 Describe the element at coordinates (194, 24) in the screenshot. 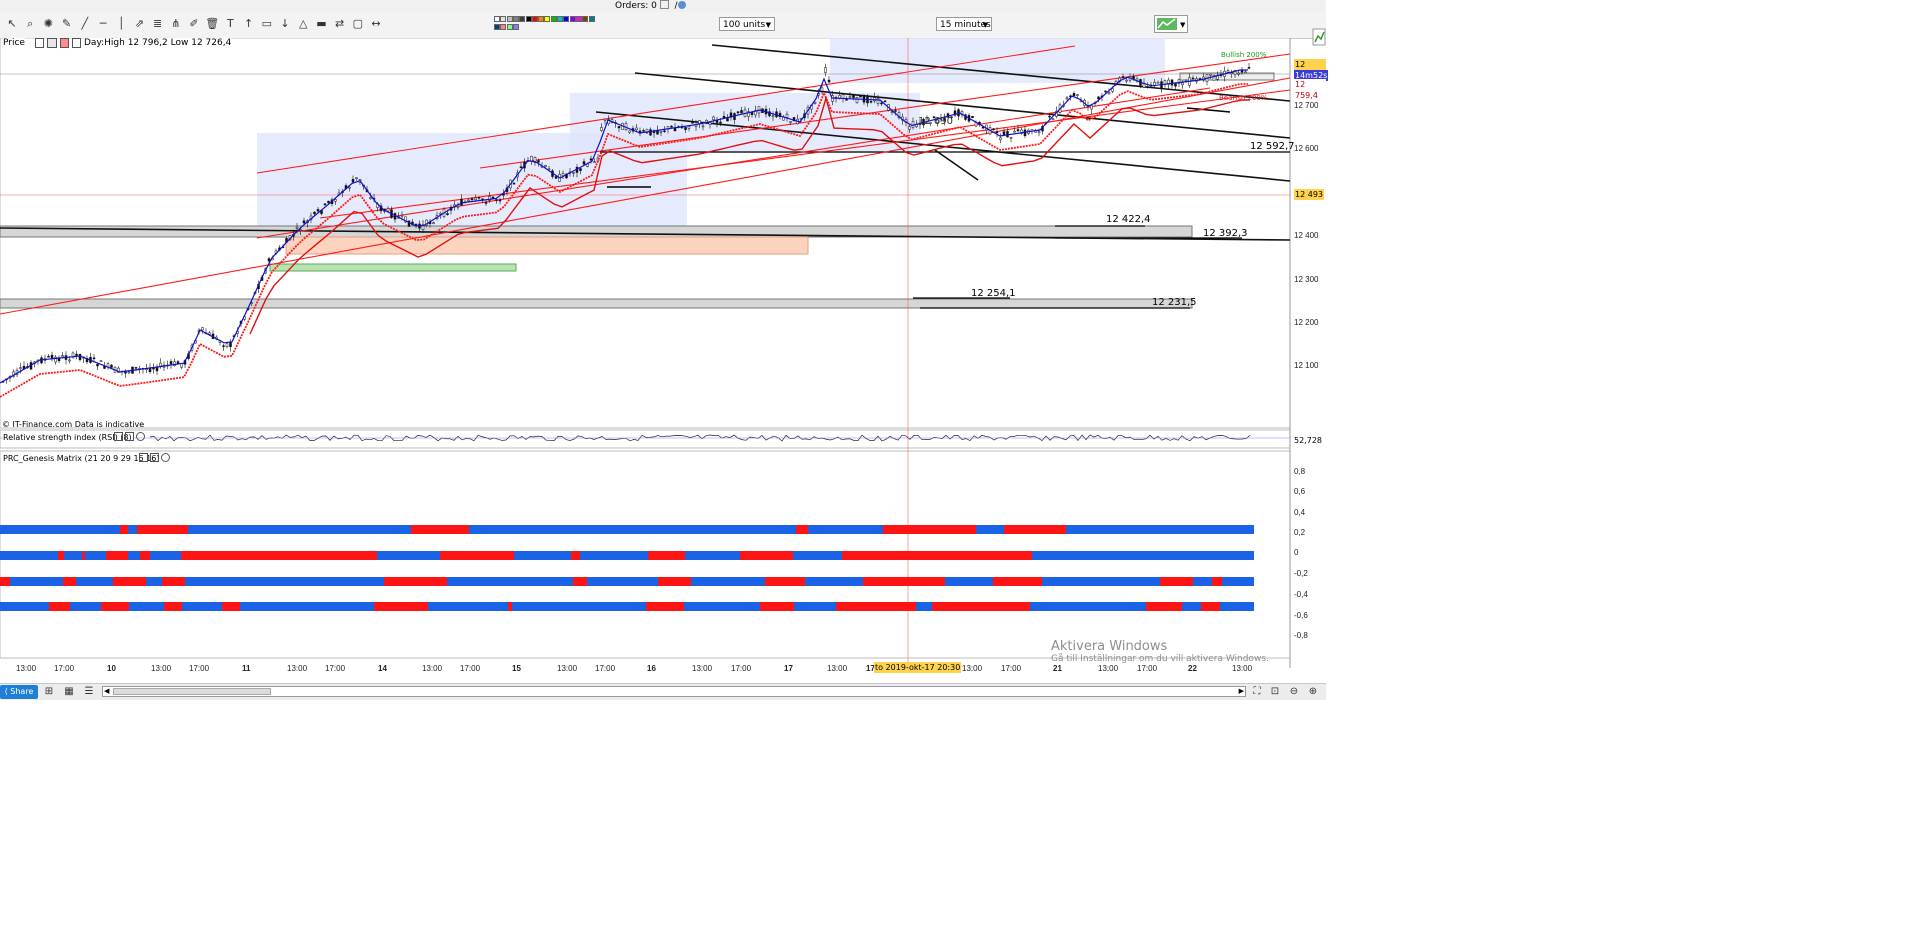

I see `brush-icon: ✐` at that location.